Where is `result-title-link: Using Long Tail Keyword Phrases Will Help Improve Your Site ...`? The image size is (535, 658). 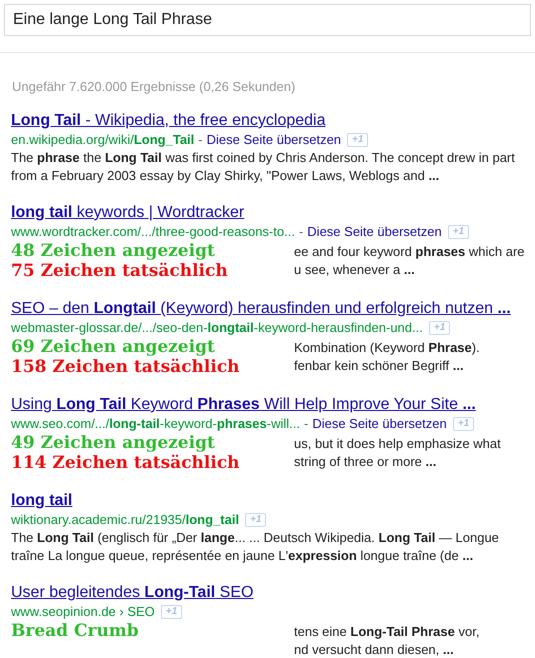
result-title-link: Using Long Tail Keyword Phrases Will Help Improve Your Site ... is located at coordinates (243, 405).